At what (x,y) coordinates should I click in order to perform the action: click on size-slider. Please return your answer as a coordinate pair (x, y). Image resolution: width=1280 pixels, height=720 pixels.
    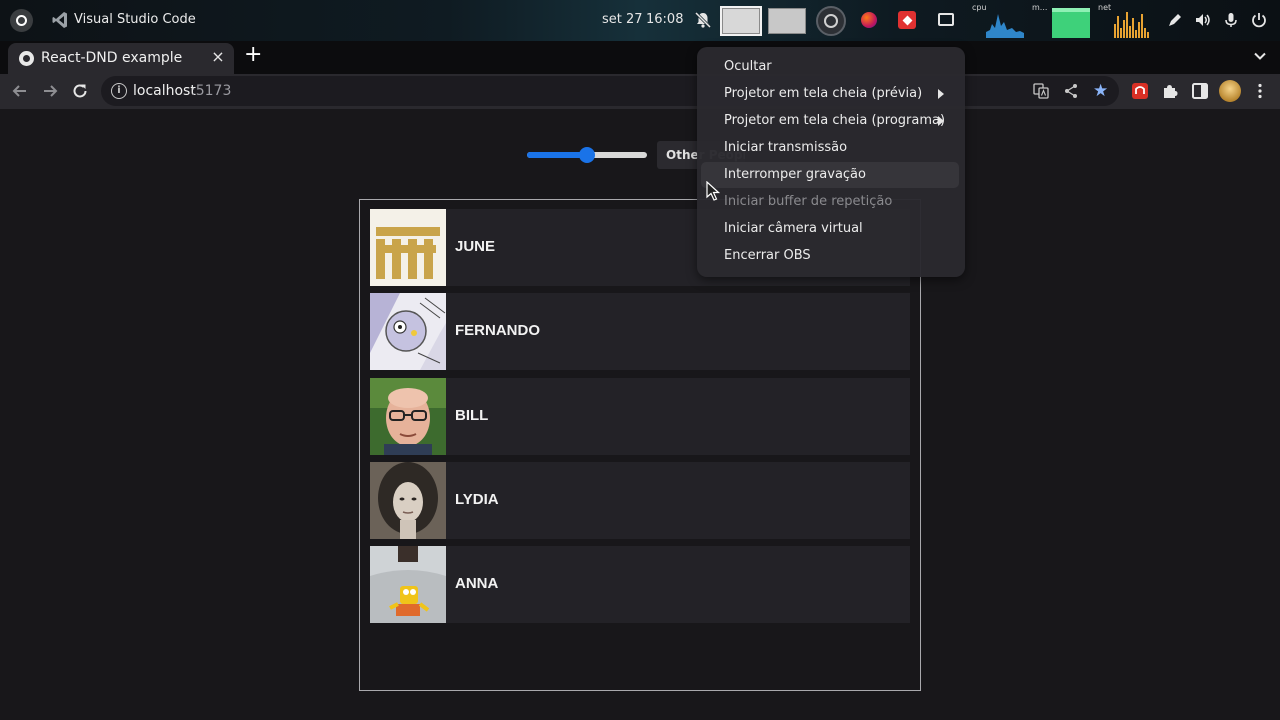
    Looking at the image, I should click on (587, 155).